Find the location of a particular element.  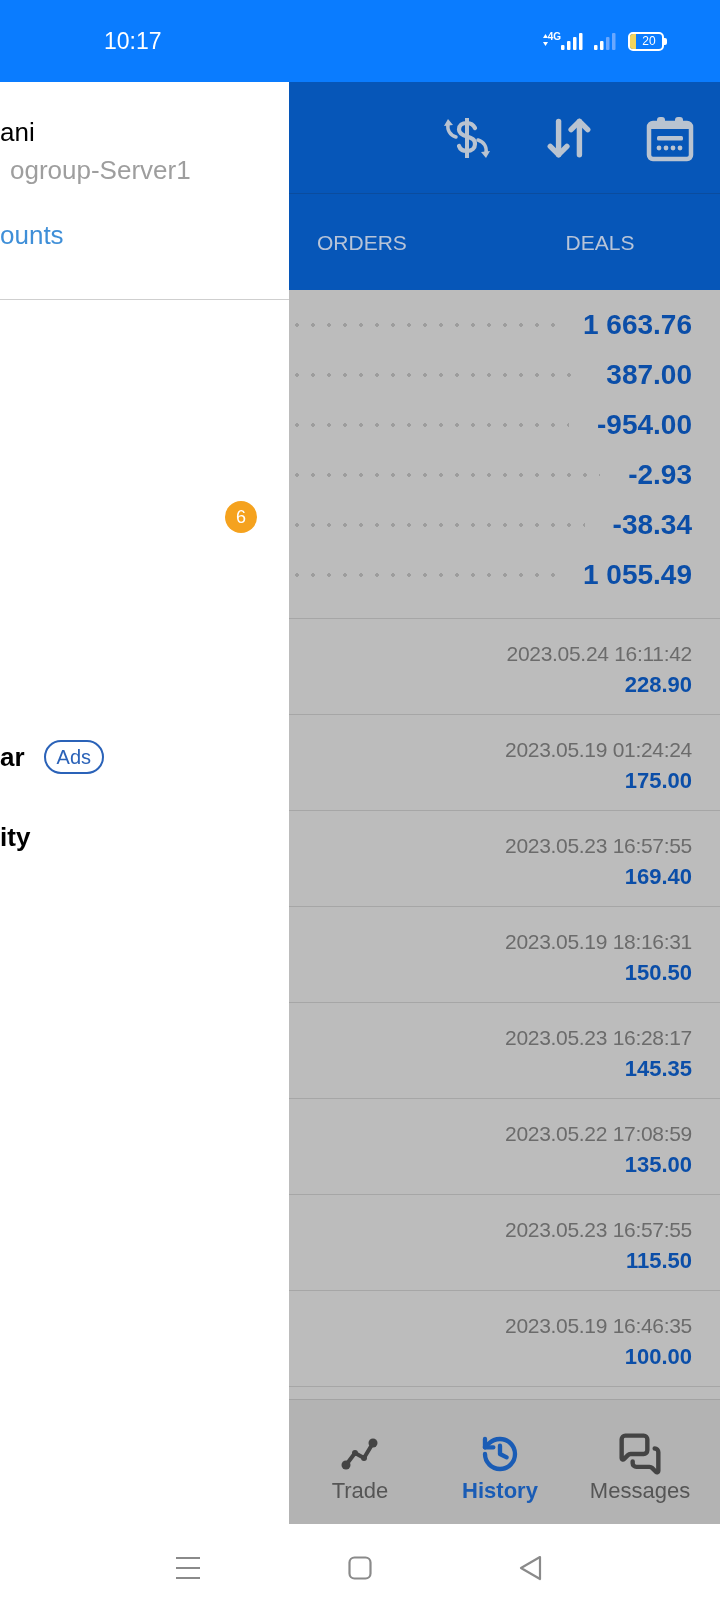

deal-time: 2023.05.19 18:16:31 is located at coordinates (598, 941).